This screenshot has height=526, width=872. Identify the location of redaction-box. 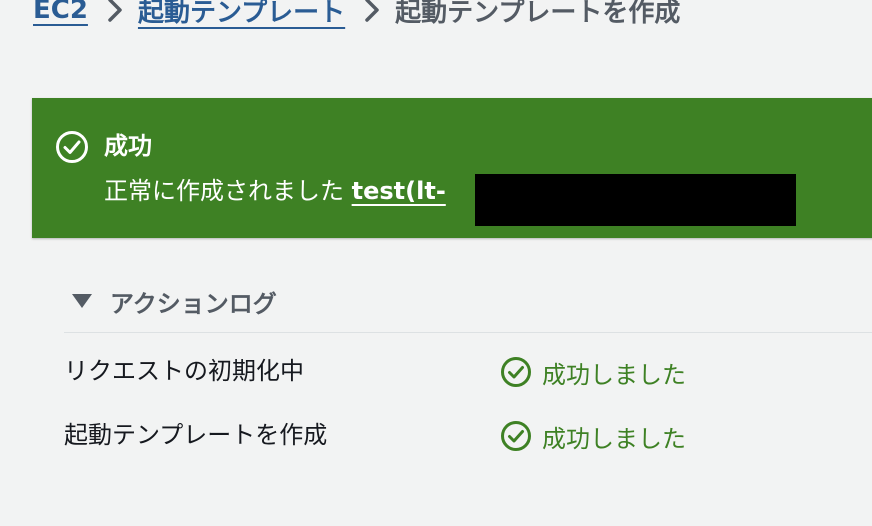
(635, 200).